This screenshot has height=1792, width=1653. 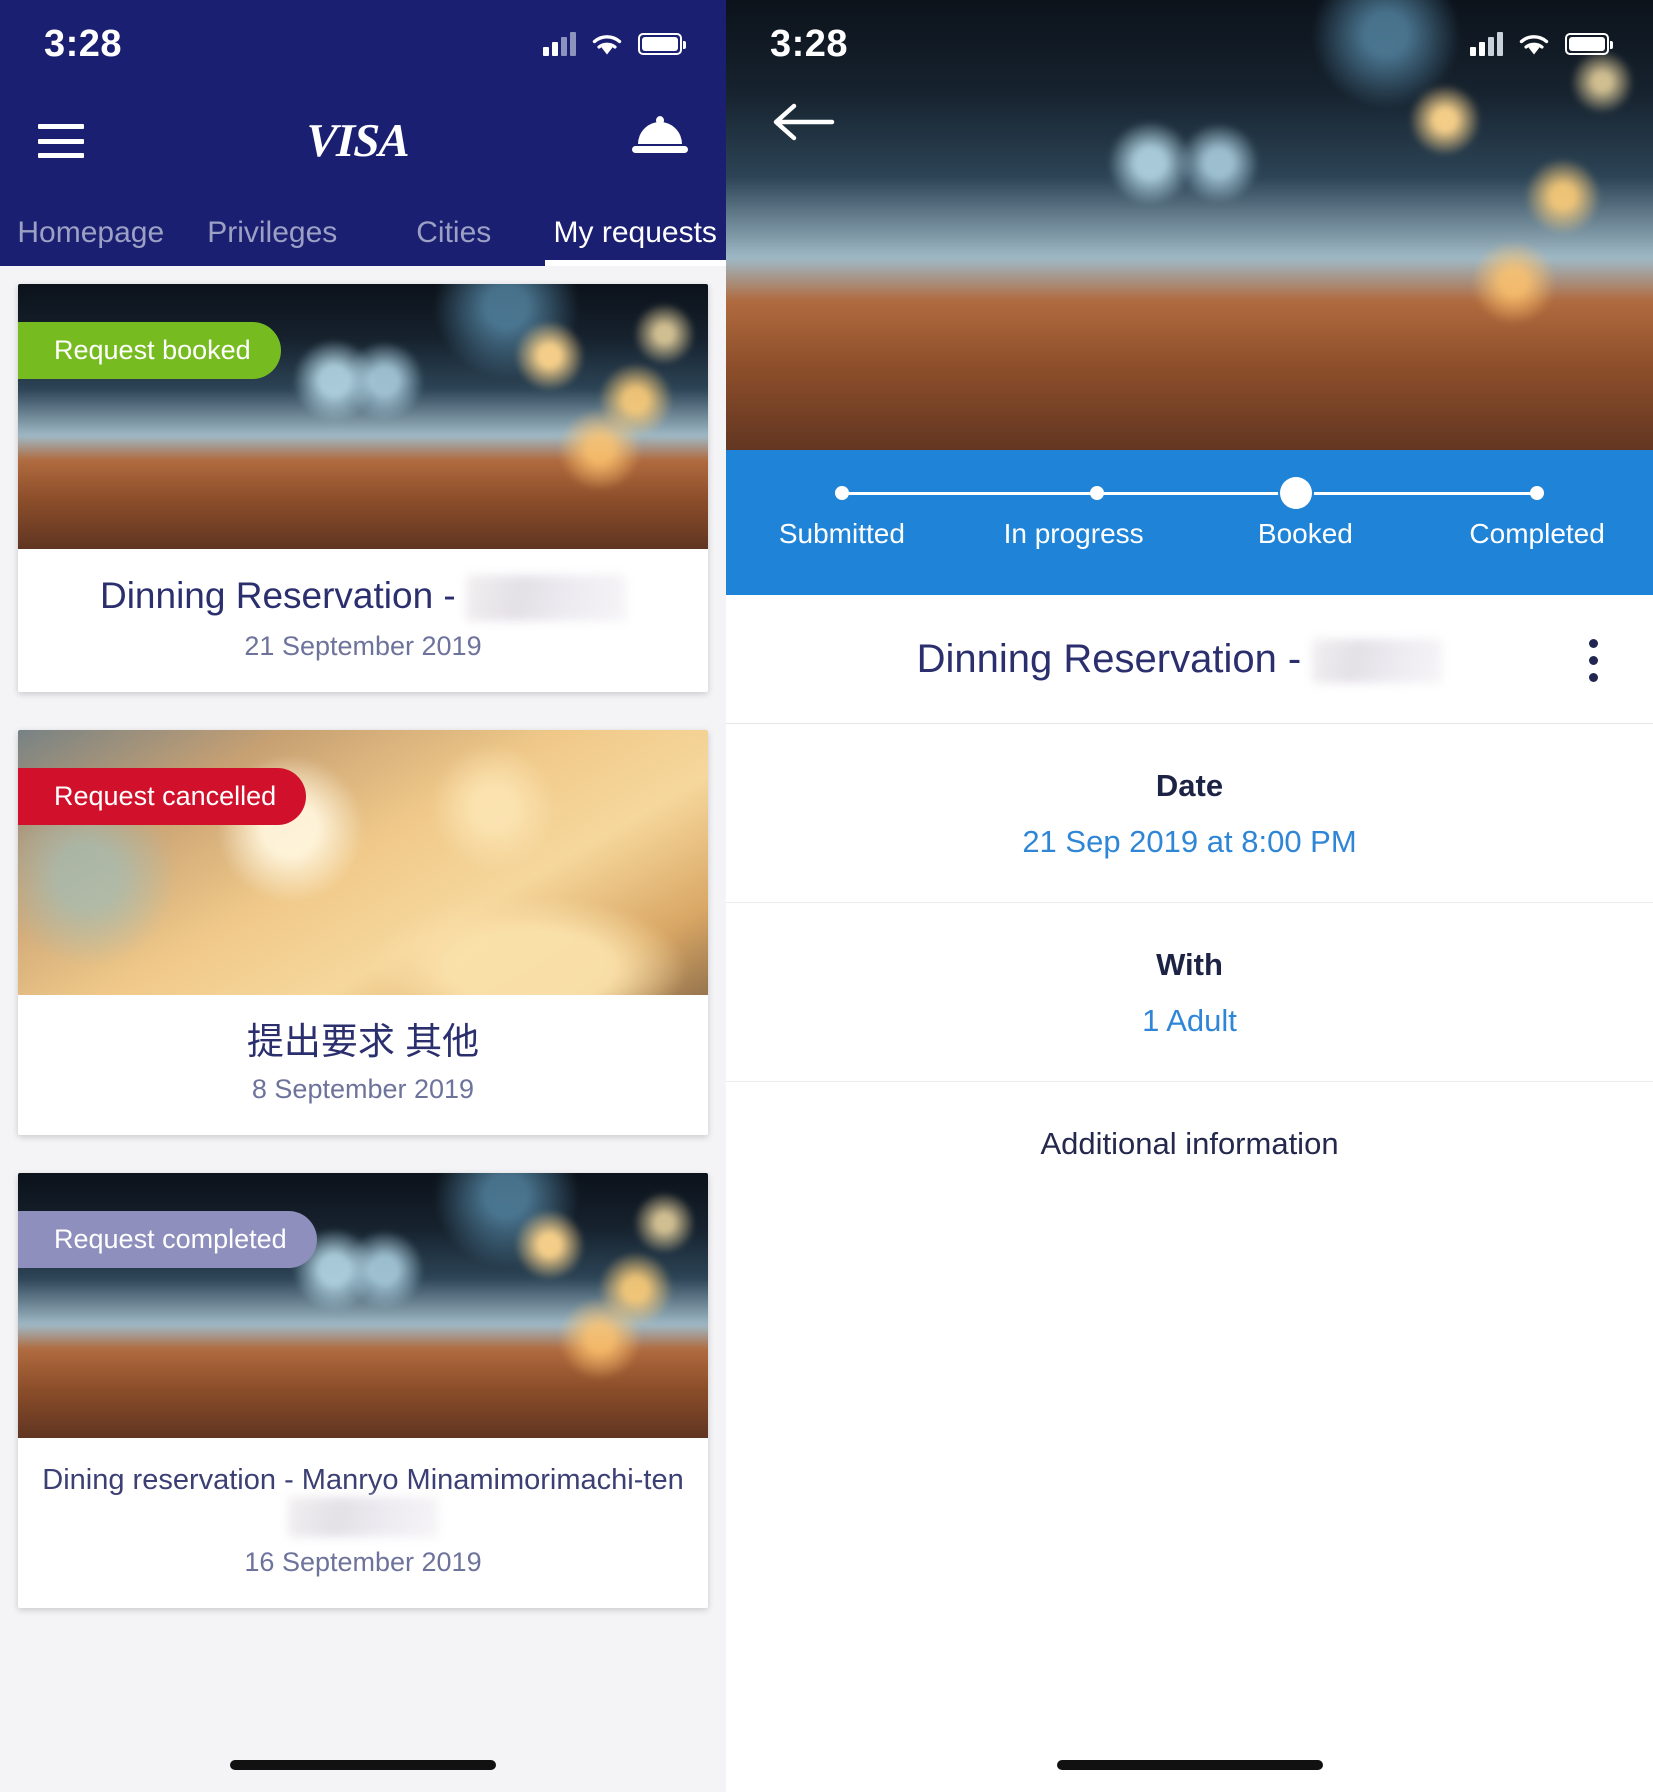 I want to click on card-photo: Request booked, so click(x=363, y=416).